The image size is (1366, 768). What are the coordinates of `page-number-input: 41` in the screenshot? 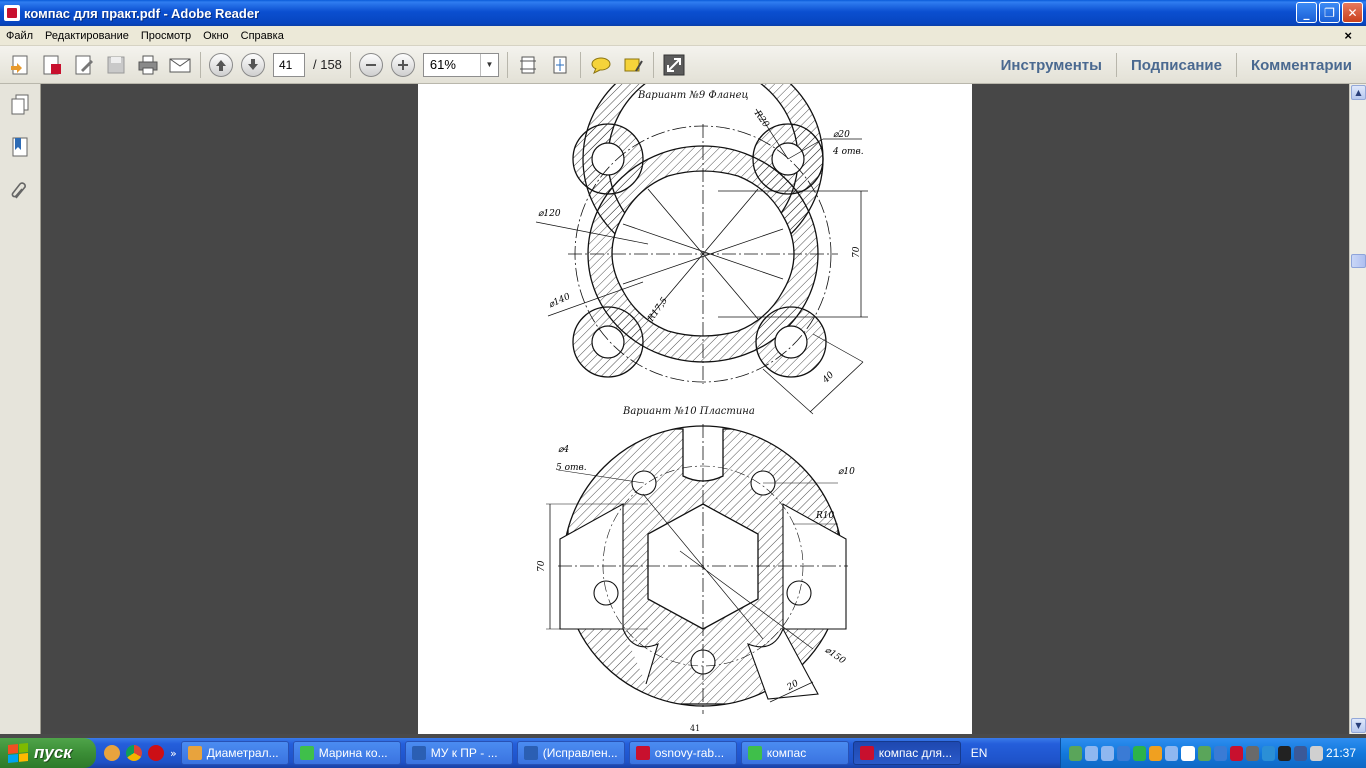 It's located at (289, 64).